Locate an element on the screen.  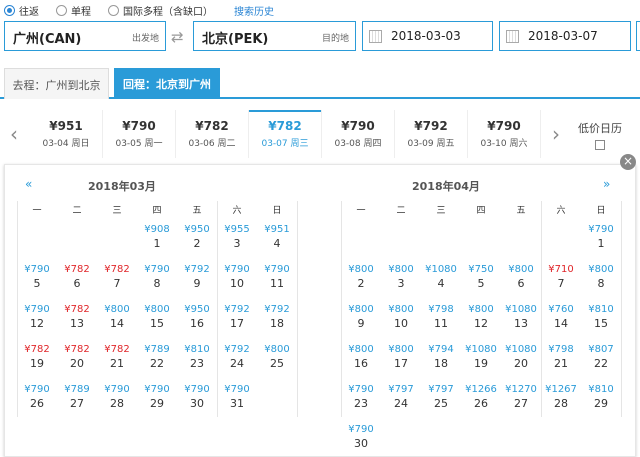
calendar-day-cell: ¥782 21 is located at coordinates (117, 363).